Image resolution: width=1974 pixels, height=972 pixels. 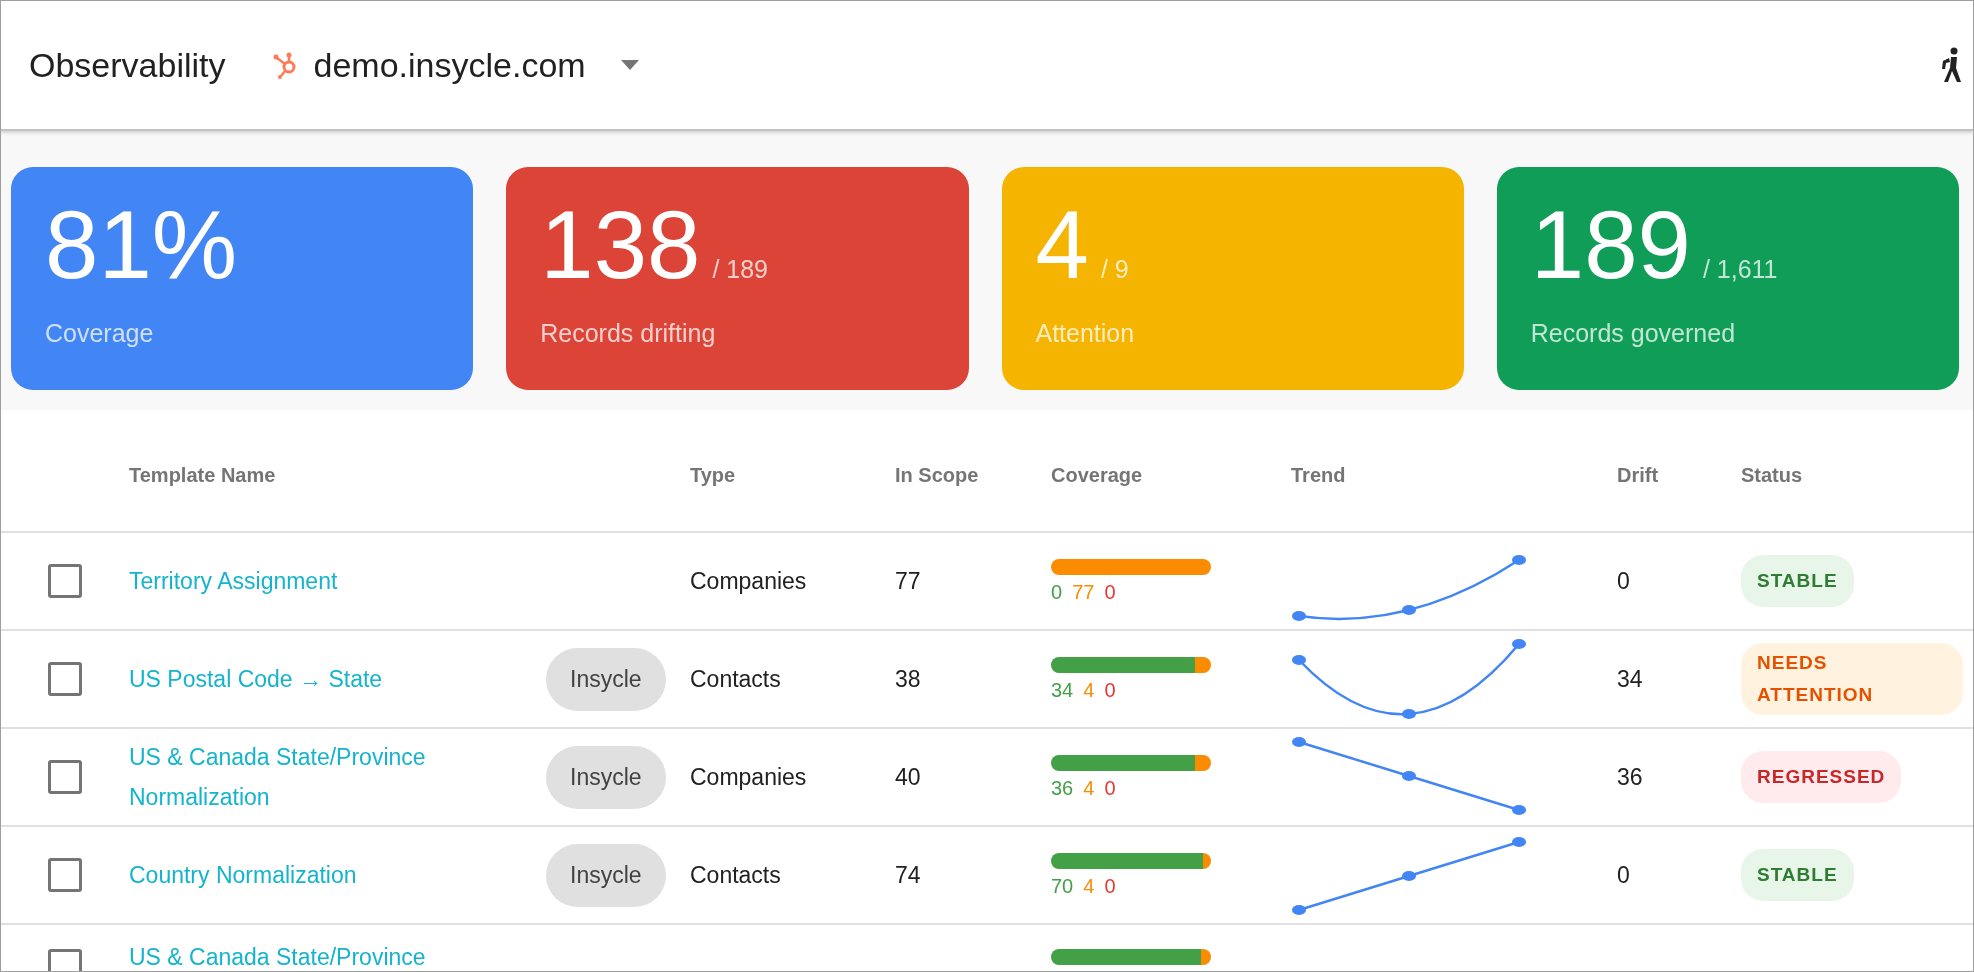 What do you see at coordinates (908, 776) in the screenshot?
I see `table-cell: 40` at bounding box center [908, 776].